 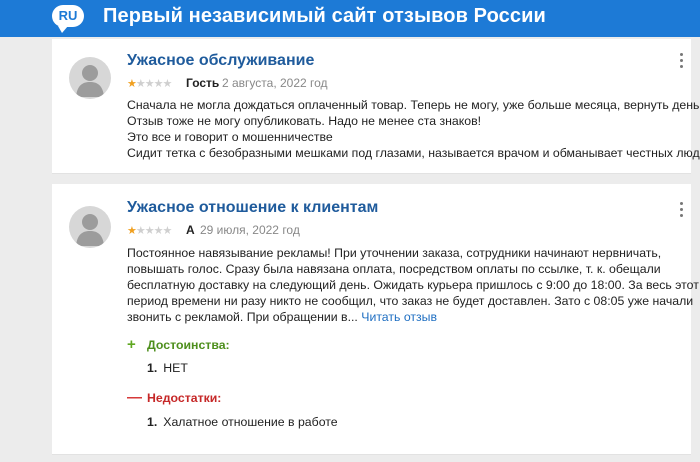 I want to click on read-more-link: Читать отзыв, so click(x=399, y=317).